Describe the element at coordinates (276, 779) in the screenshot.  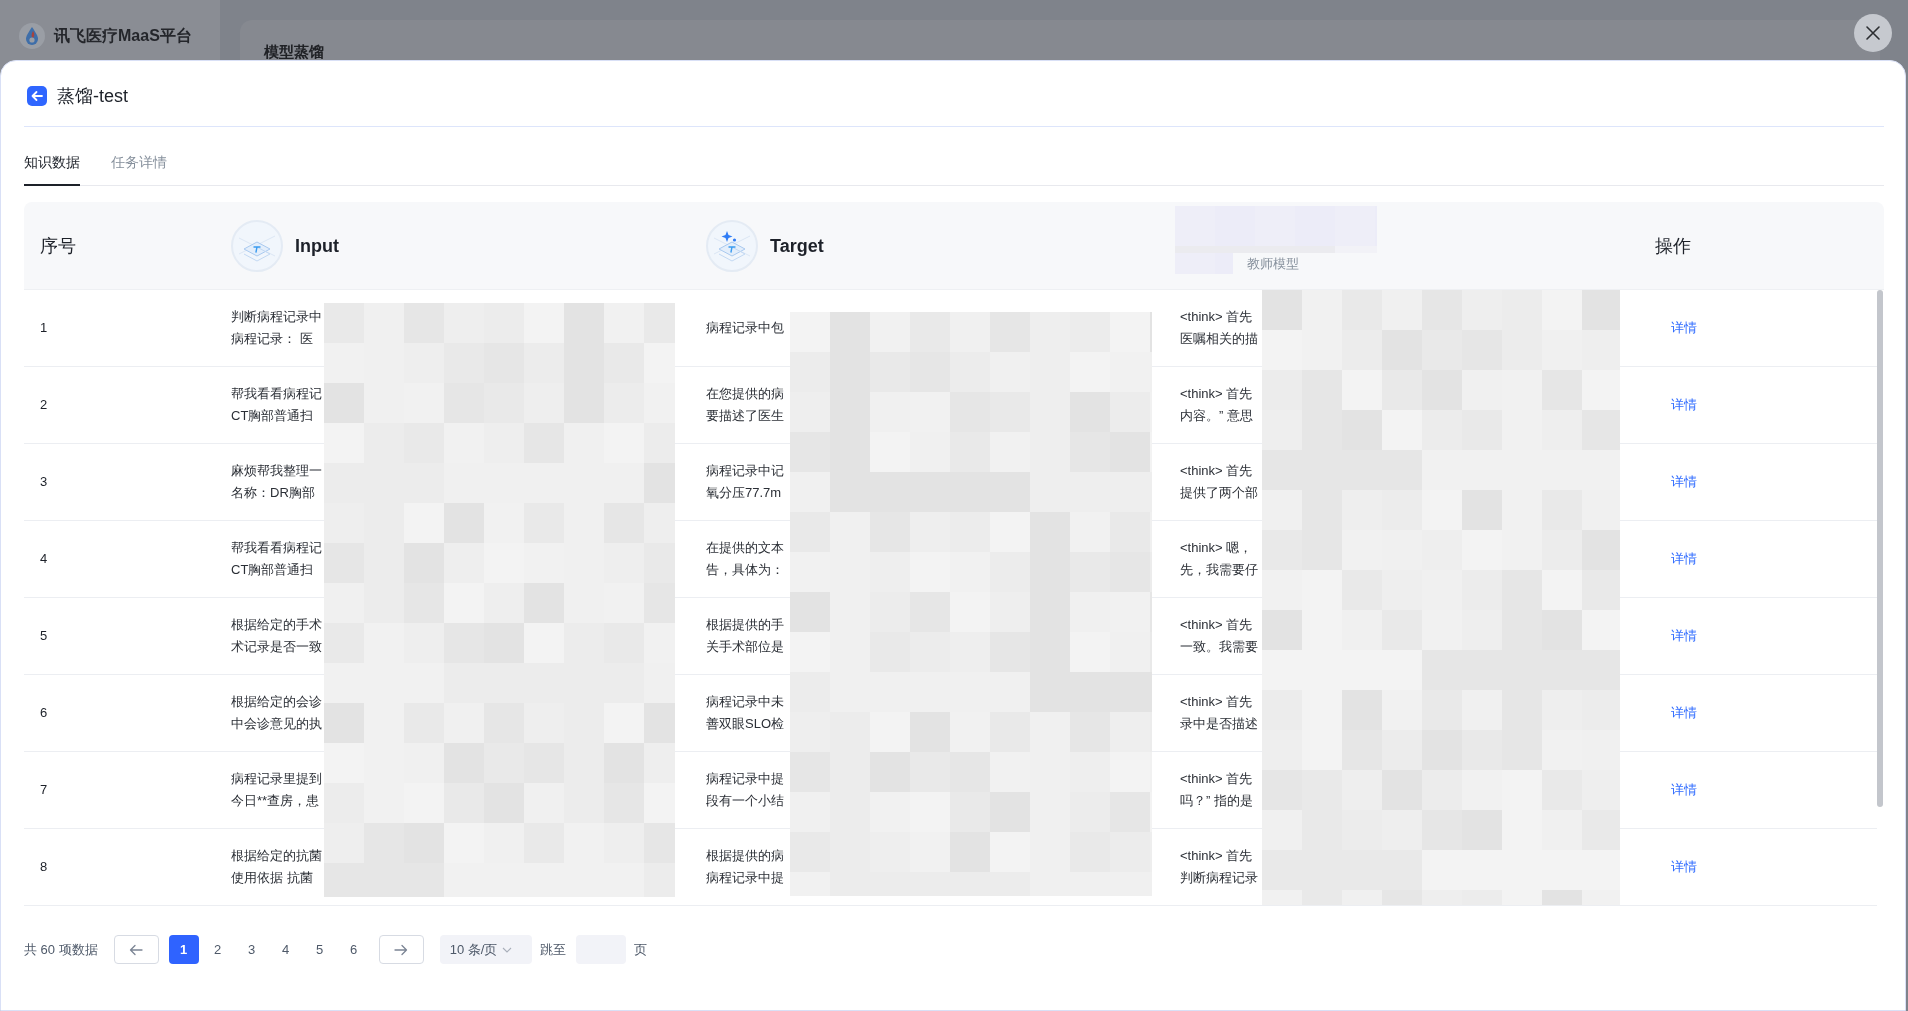
I see `cell-text: 病程记录里提到` at that location.